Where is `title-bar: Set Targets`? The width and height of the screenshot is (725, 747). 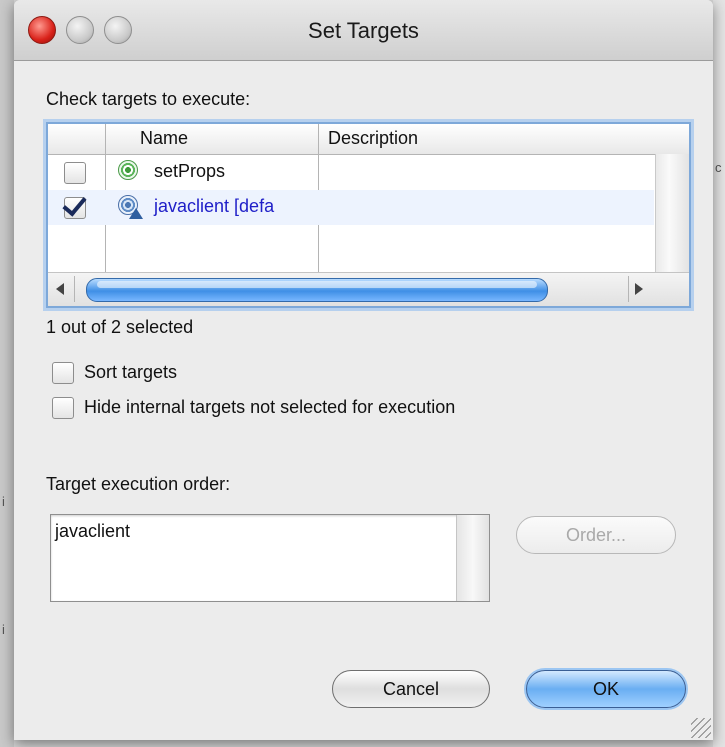 title-bar: Set Targets is located at coordinates (363, 30).